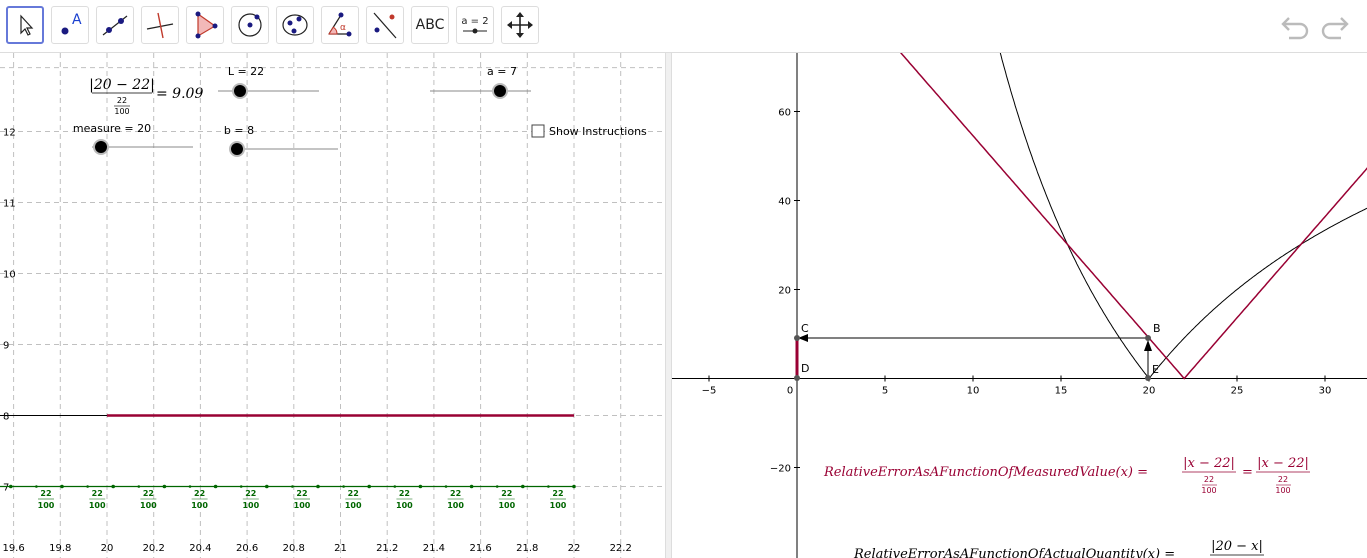 The height and width of the screenshot is (558, 1367). Describe the element at coordinates (1283, 463) in the screenshot. I see `function-1-numerator-2: |x − 22|` at that location.